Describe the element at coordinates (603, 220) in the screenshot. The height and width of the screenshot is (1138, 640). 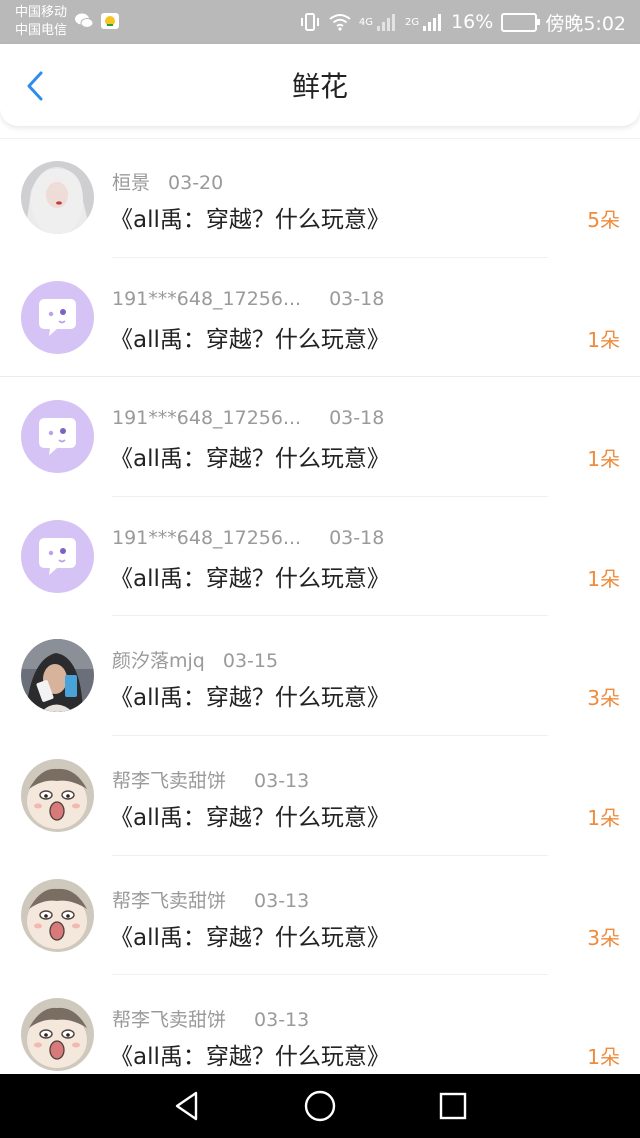
I see `flower-count: 5朵` at that location.